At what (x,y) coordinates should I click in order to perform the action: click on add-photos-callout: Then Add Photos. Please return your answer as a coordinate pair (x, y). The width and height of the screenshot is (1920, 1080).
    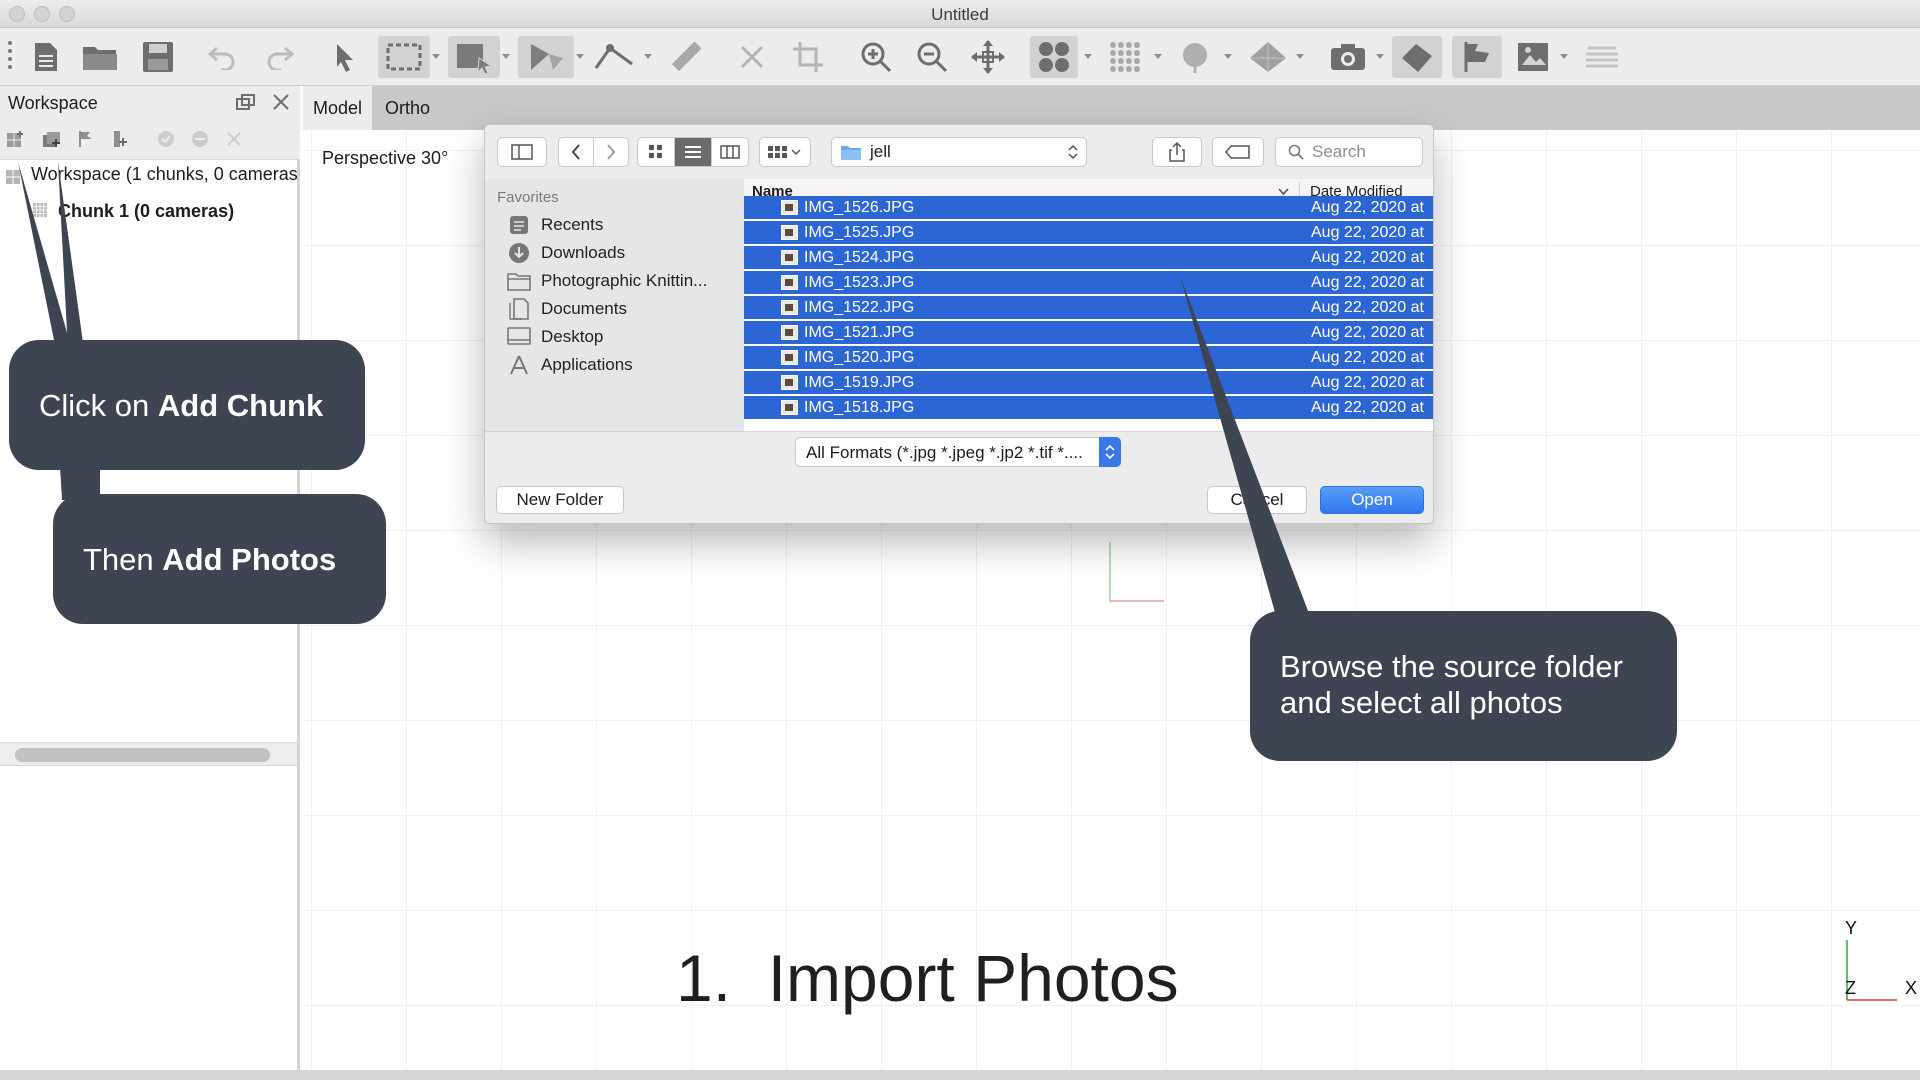
    Looking at the image, I should click on (219, 559).